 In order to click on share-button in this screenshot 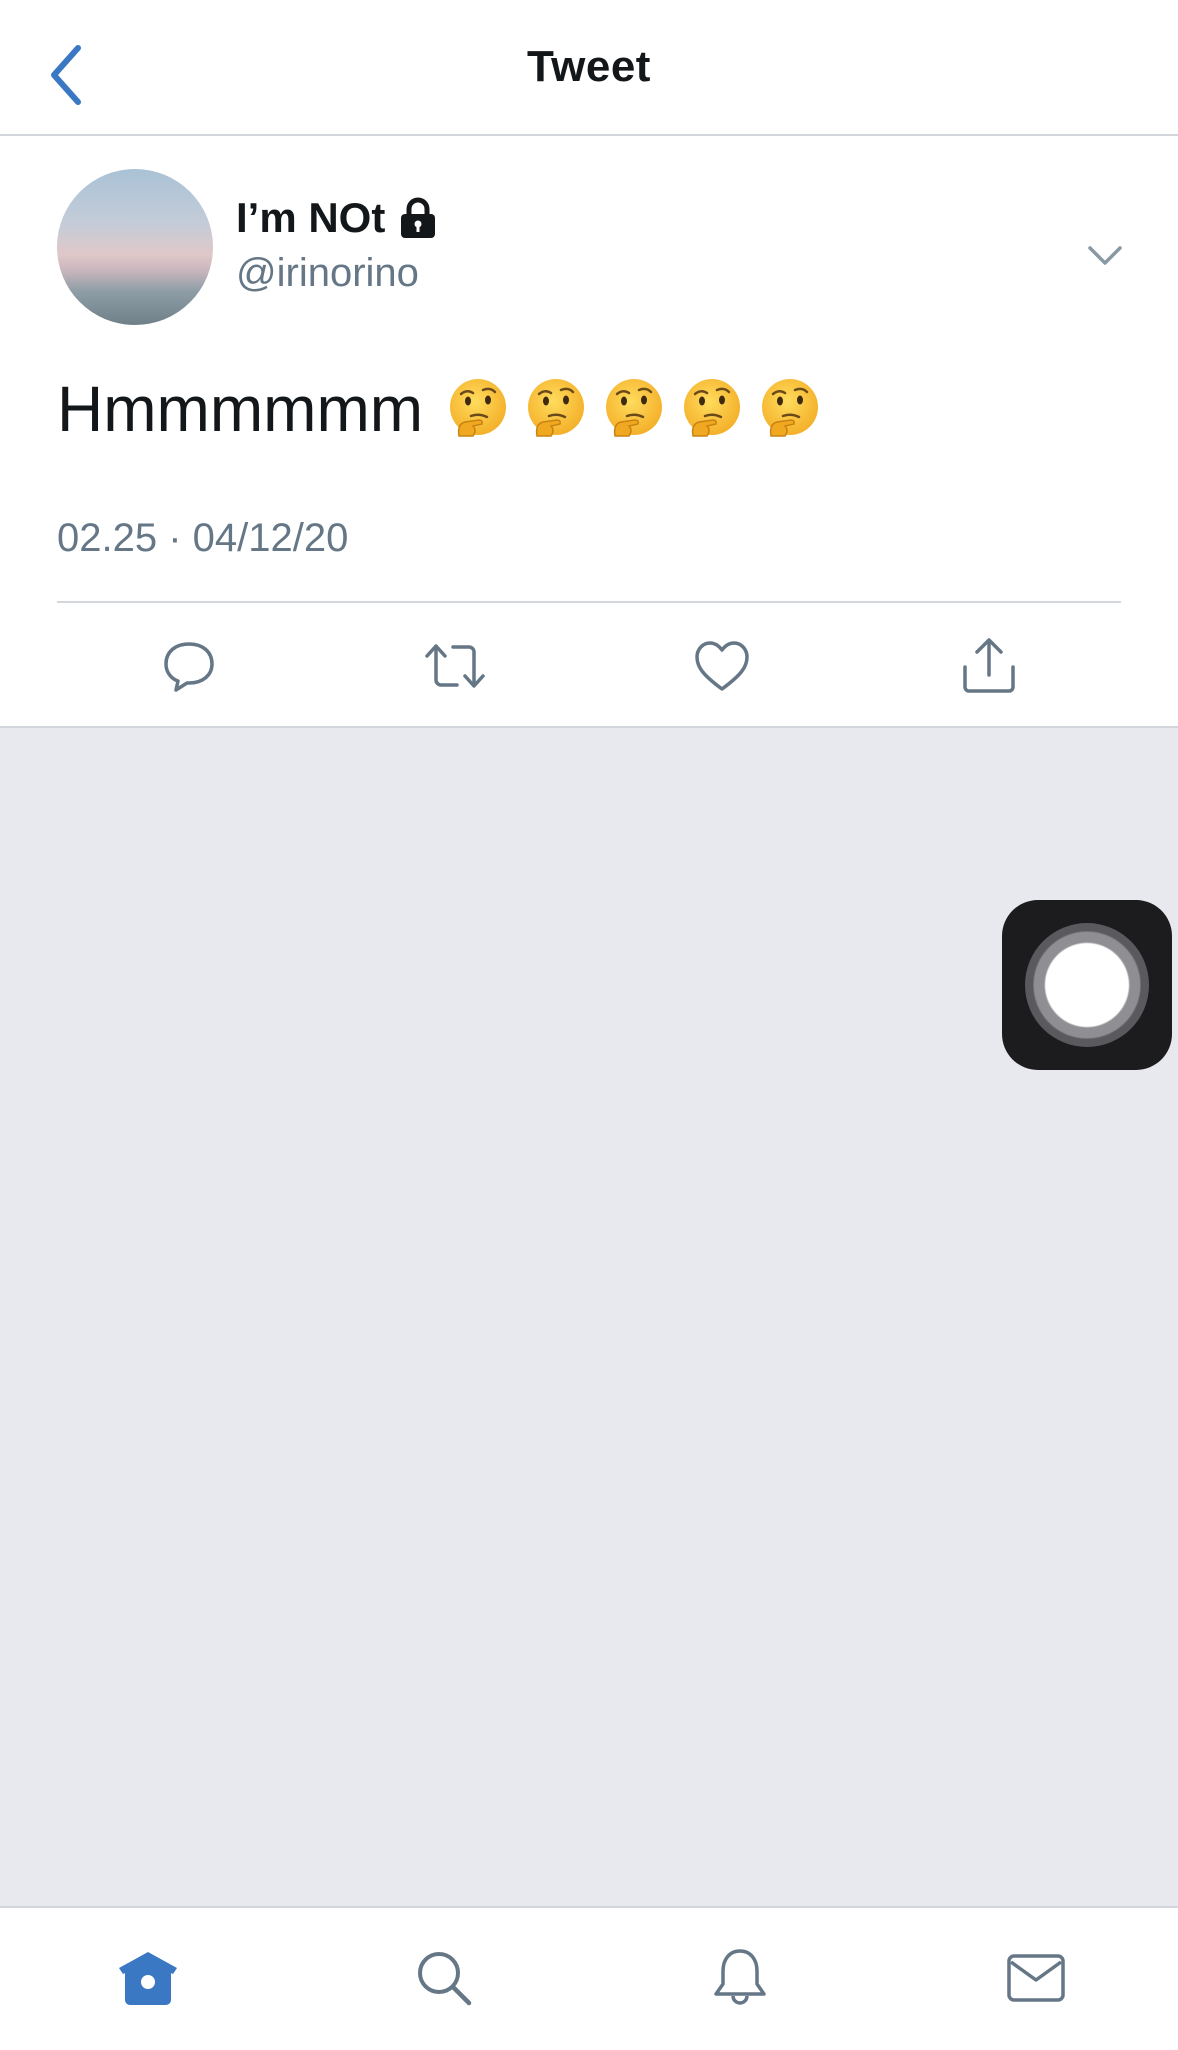, I will do `click(989, 666)`.